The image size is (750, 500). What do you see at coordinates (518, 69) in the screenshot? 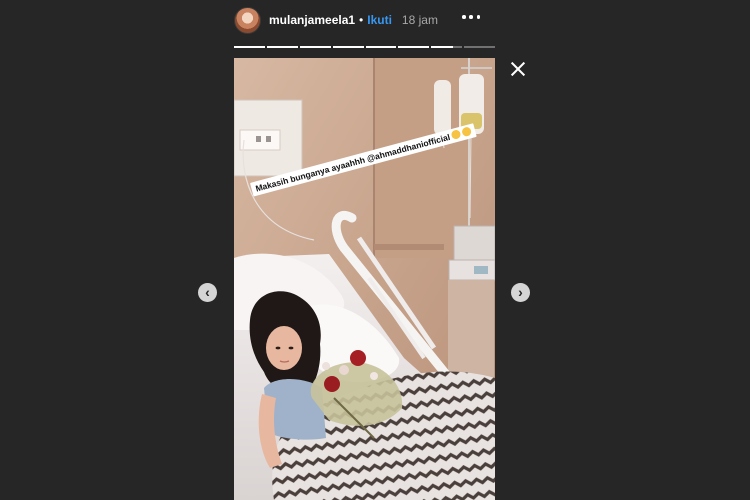
I see `close-icon` at bounding box center [518, 69].